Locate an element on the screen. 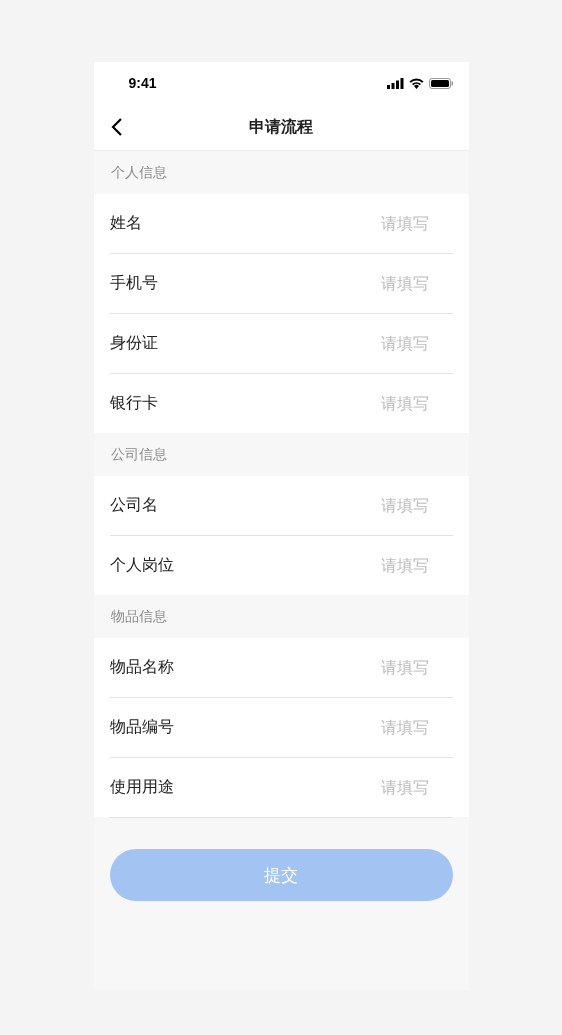 Image resolution: width=562 pixels, height=1035 pixels. field-label: 使用用途 is located at coordinates (141, 787).